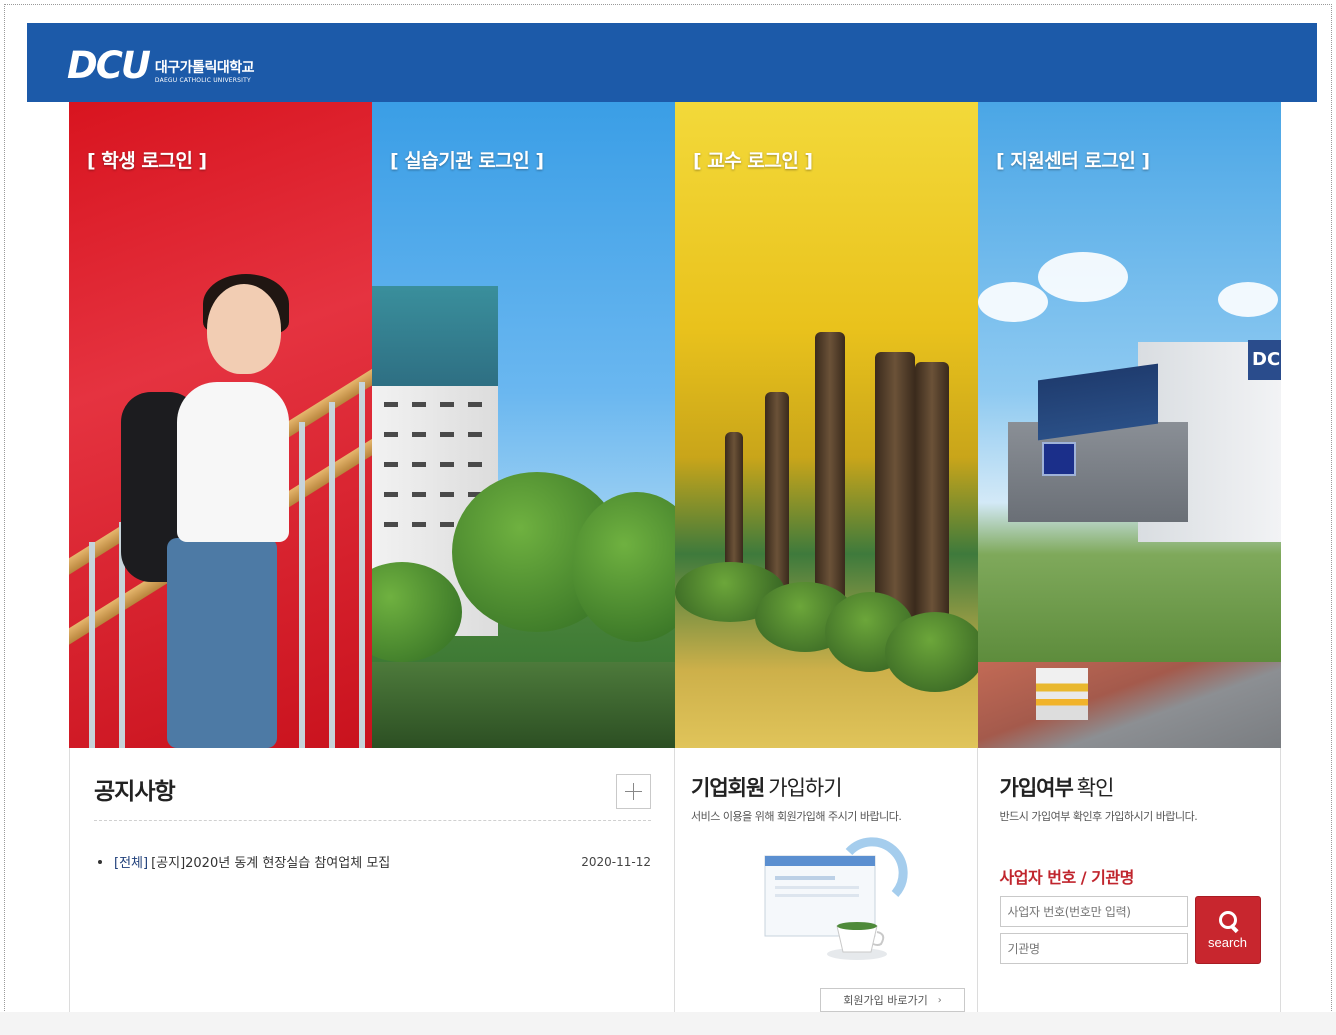 Image resolution: width=1336 pixels, height=1035 pixels. What do you see at coordinates (467, 161) in the screenshot?
I see `institution-login-title: [ 실습기관 로그인 ]` at bounding box center [467, 161].